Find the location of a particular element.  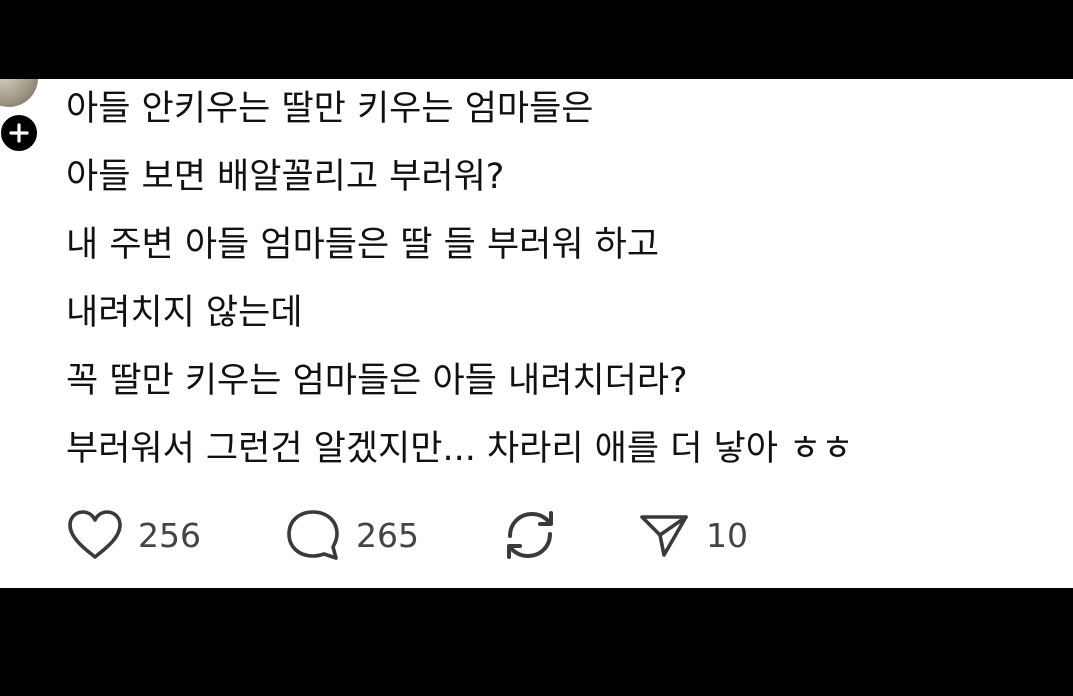

send-icon is located at coordinates (664, 536).